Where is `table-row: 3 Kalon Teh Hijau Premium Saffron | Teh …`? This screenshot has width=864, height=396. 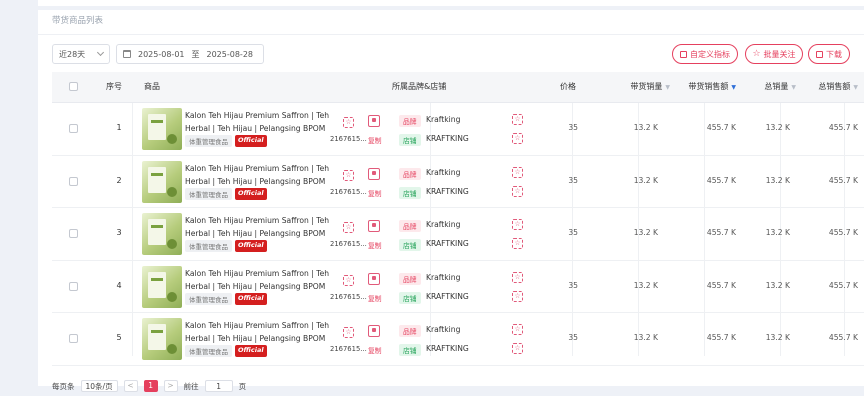 table-row: 3 Kalon Teh Hijau Premium Saffron | Teh … is located at coordinates (458, 234).